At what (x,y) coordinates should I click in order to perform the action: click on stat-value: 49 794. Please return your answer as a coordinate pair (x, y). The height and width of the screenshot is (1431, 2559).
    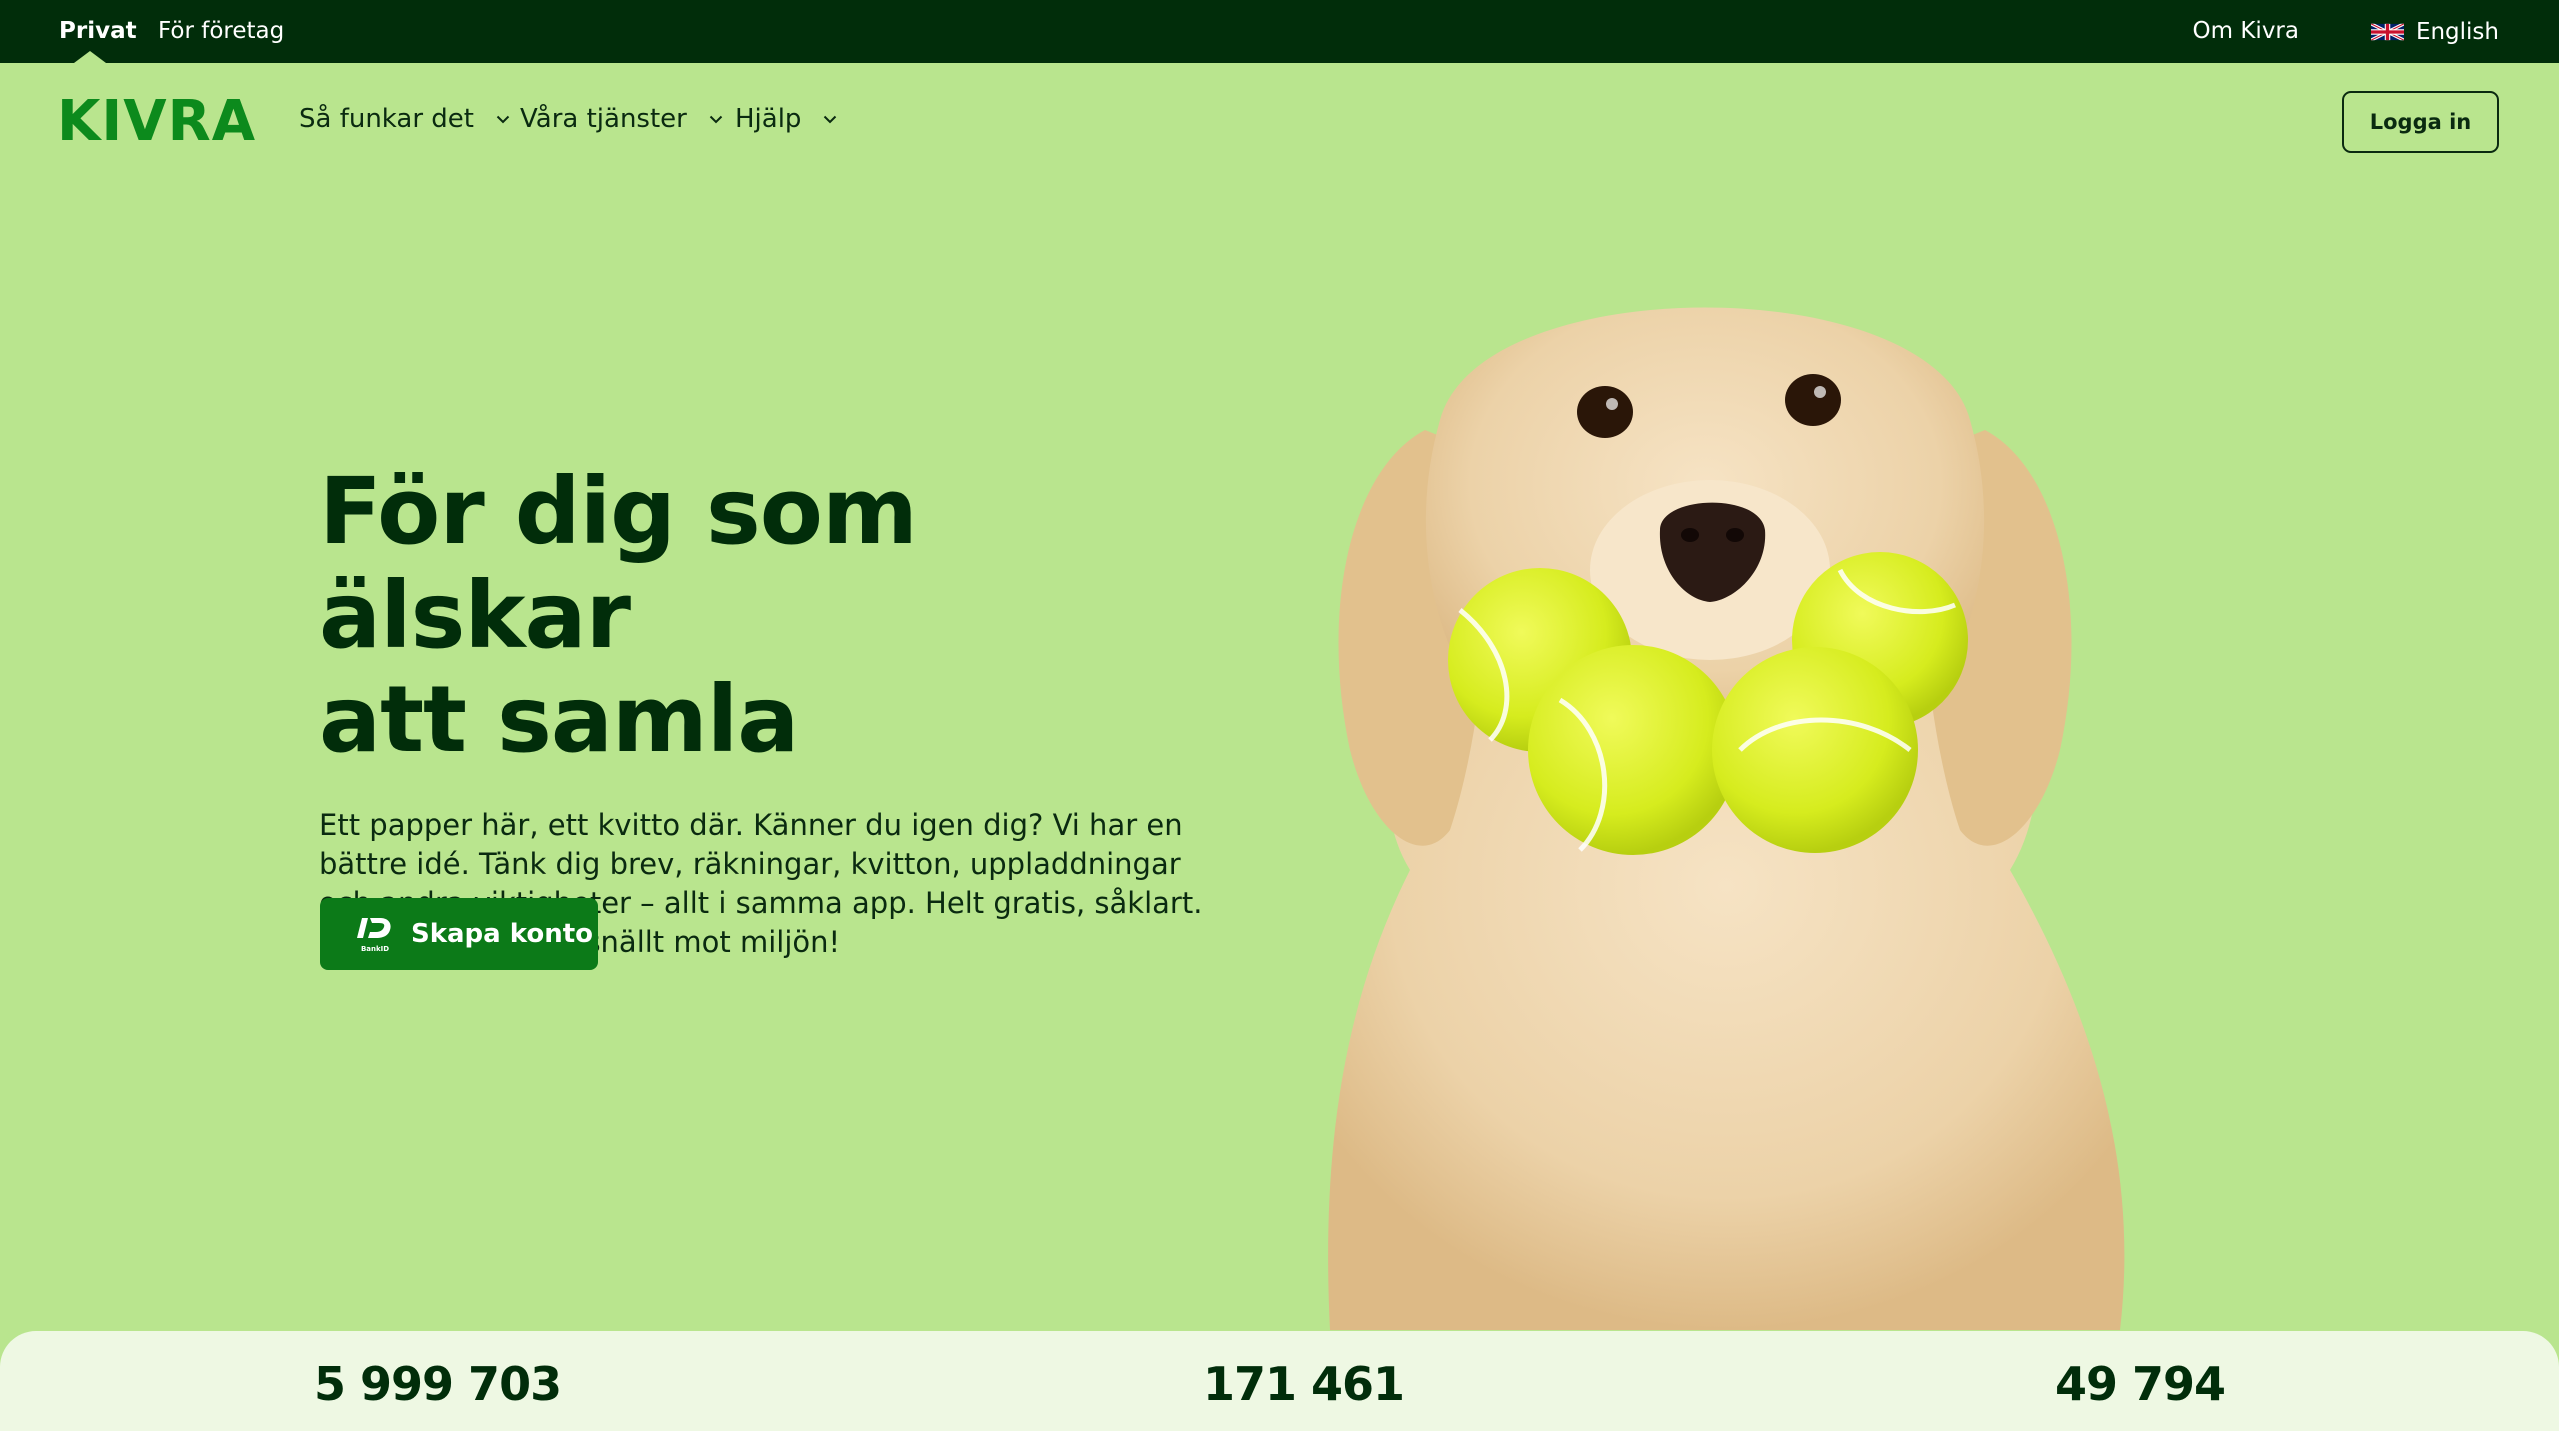
    Looking at the image, I should click on (2140, 1384).